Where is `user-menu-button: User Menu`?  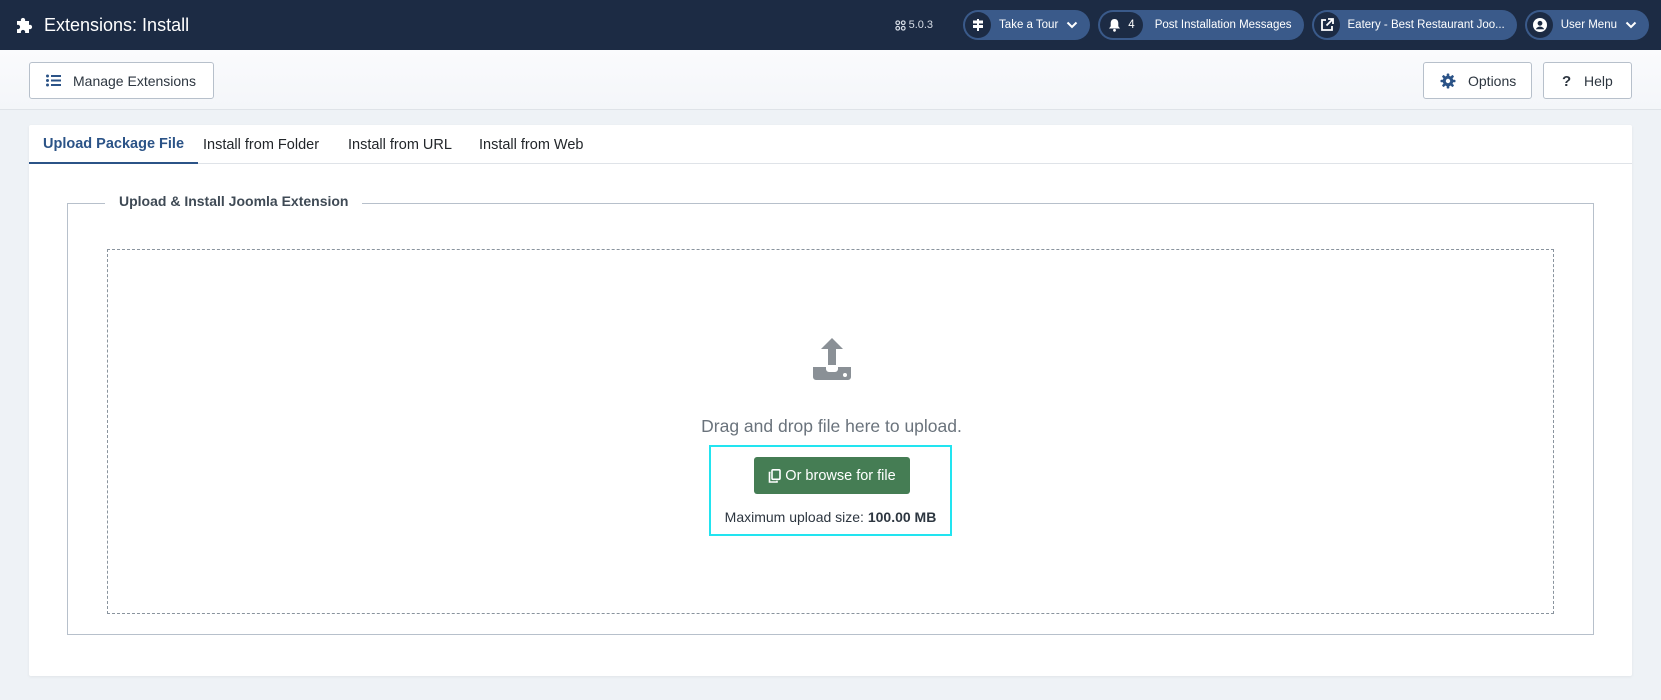 user-menu-button: User Menu is located at coordinates (1586, 25).